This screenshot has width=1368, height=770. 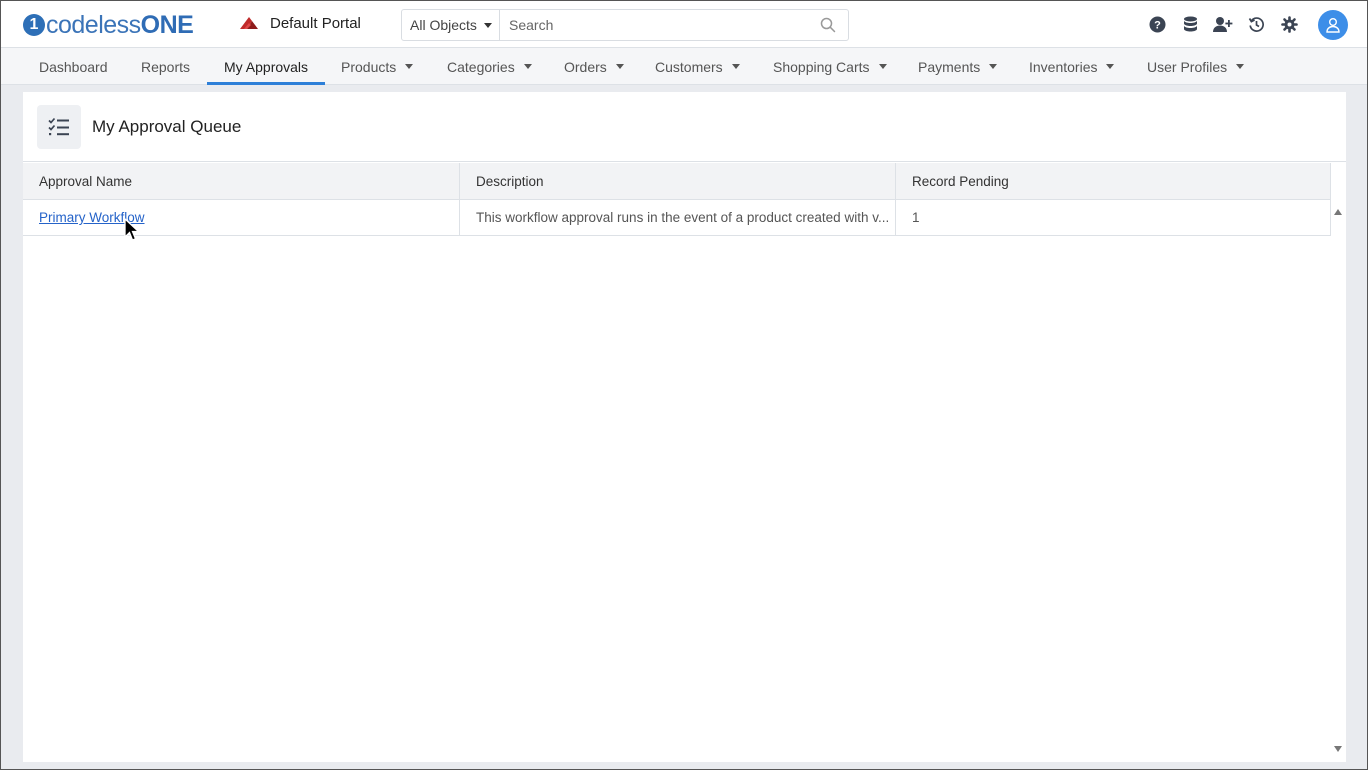 I want to click on tab-customers: Customers, so click(x=697, y=66).